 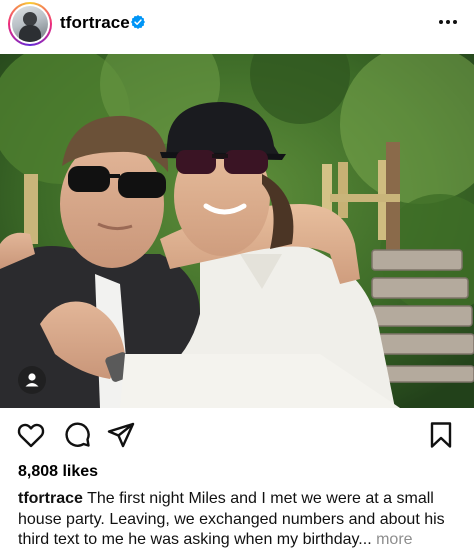 I want to click on more-options-icon, so click(x=448, y=22).